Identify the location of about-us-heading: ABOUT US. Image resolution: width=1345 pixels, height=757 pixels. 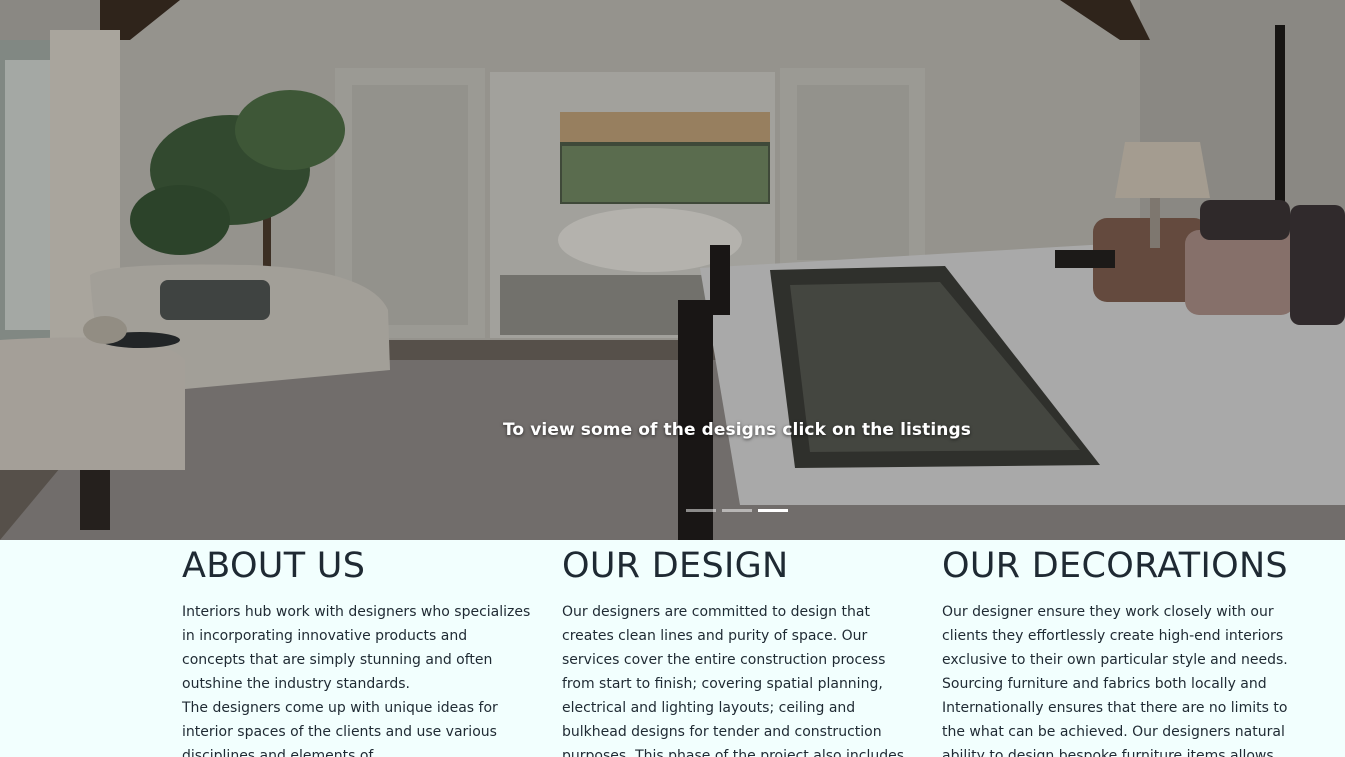
(274, 566).